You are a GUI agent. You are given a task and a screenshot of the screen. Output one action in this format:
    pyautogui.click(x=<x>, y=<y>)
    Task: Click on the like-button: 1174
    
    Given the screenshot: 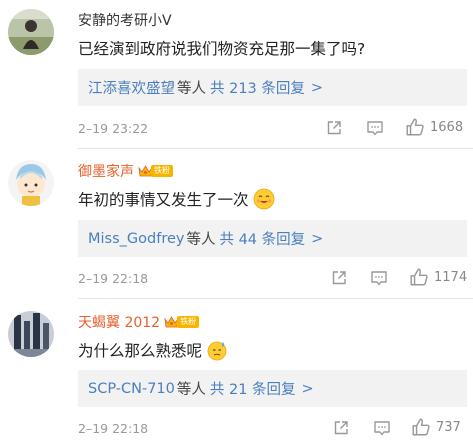 What is the action you would take?
    pyautogui.click(x=438, y=277)
    